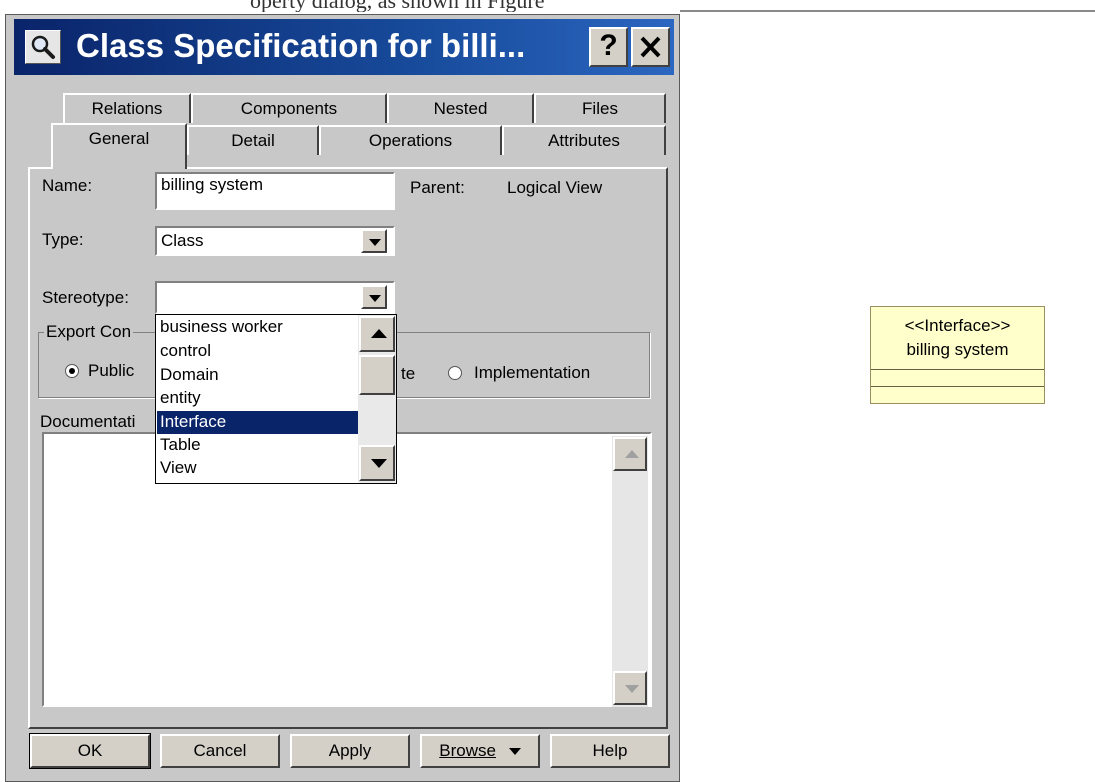 This screenshot has width=1095, height=782. What do you see at coordinates (253, 140) in the screenshot?
I see `tab-detail: Detail` at bounding box center [253, 140].